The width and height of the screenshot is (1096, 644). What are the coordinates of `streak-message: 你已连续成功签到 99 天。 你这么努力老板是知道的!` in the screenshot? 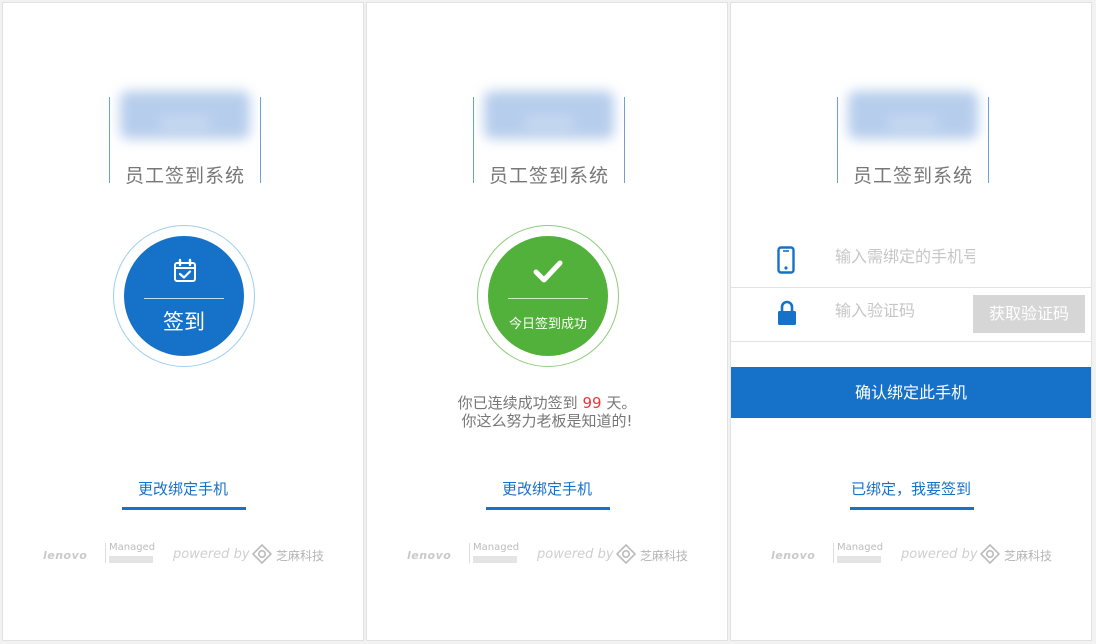 It's located at (547, 412).